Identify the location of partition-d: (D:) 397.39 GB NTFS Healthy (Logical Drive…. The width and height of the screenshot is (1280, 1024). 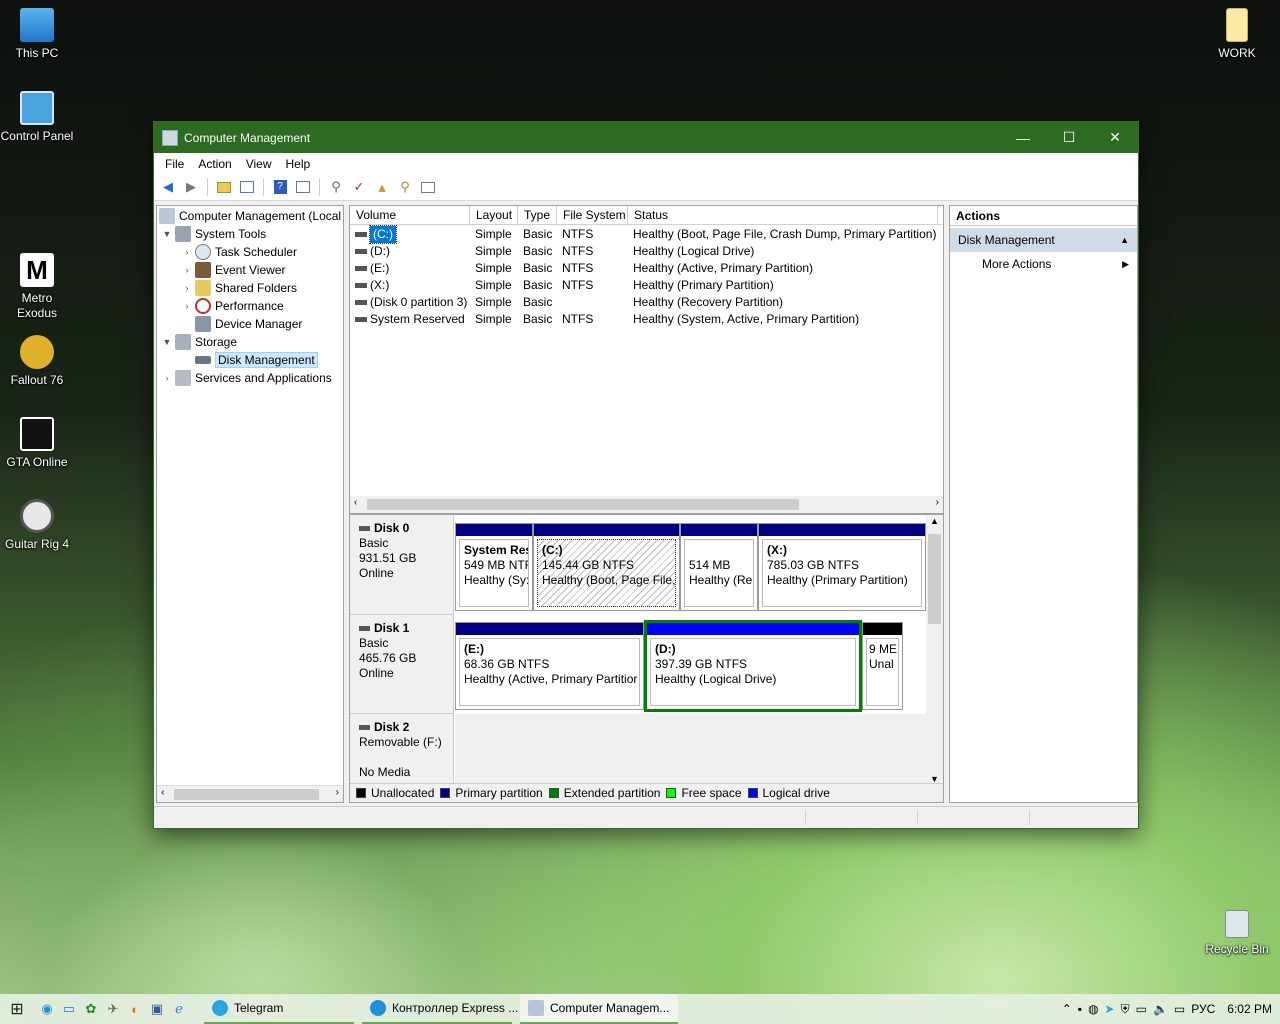
(753, 666).